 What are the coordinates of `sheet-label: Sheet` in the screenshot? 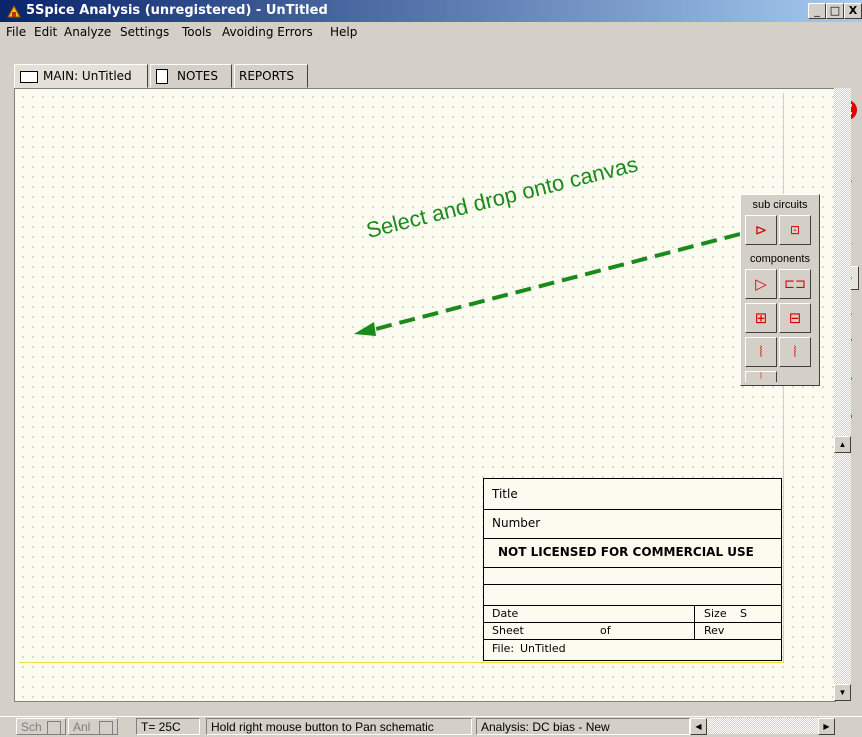 It's located at (508, 630).